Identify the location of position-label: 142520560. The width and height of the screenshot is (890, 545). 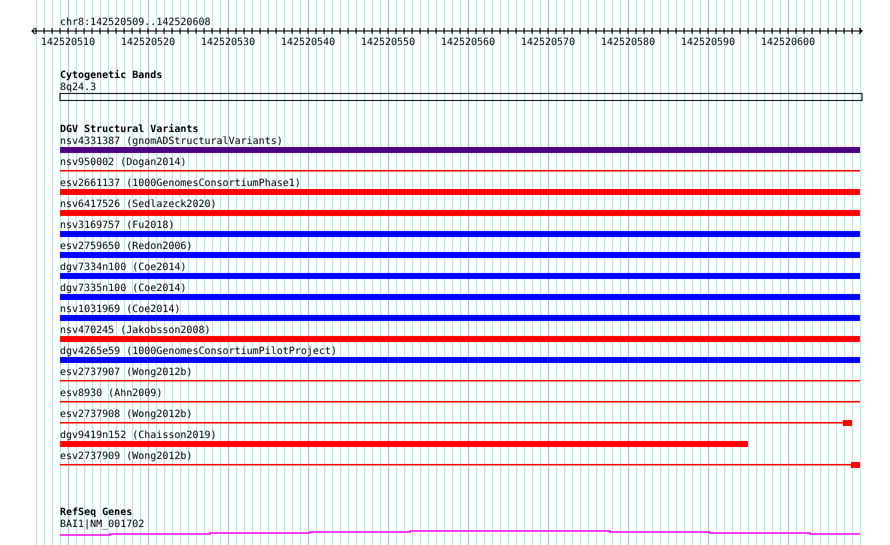
(468, 42).